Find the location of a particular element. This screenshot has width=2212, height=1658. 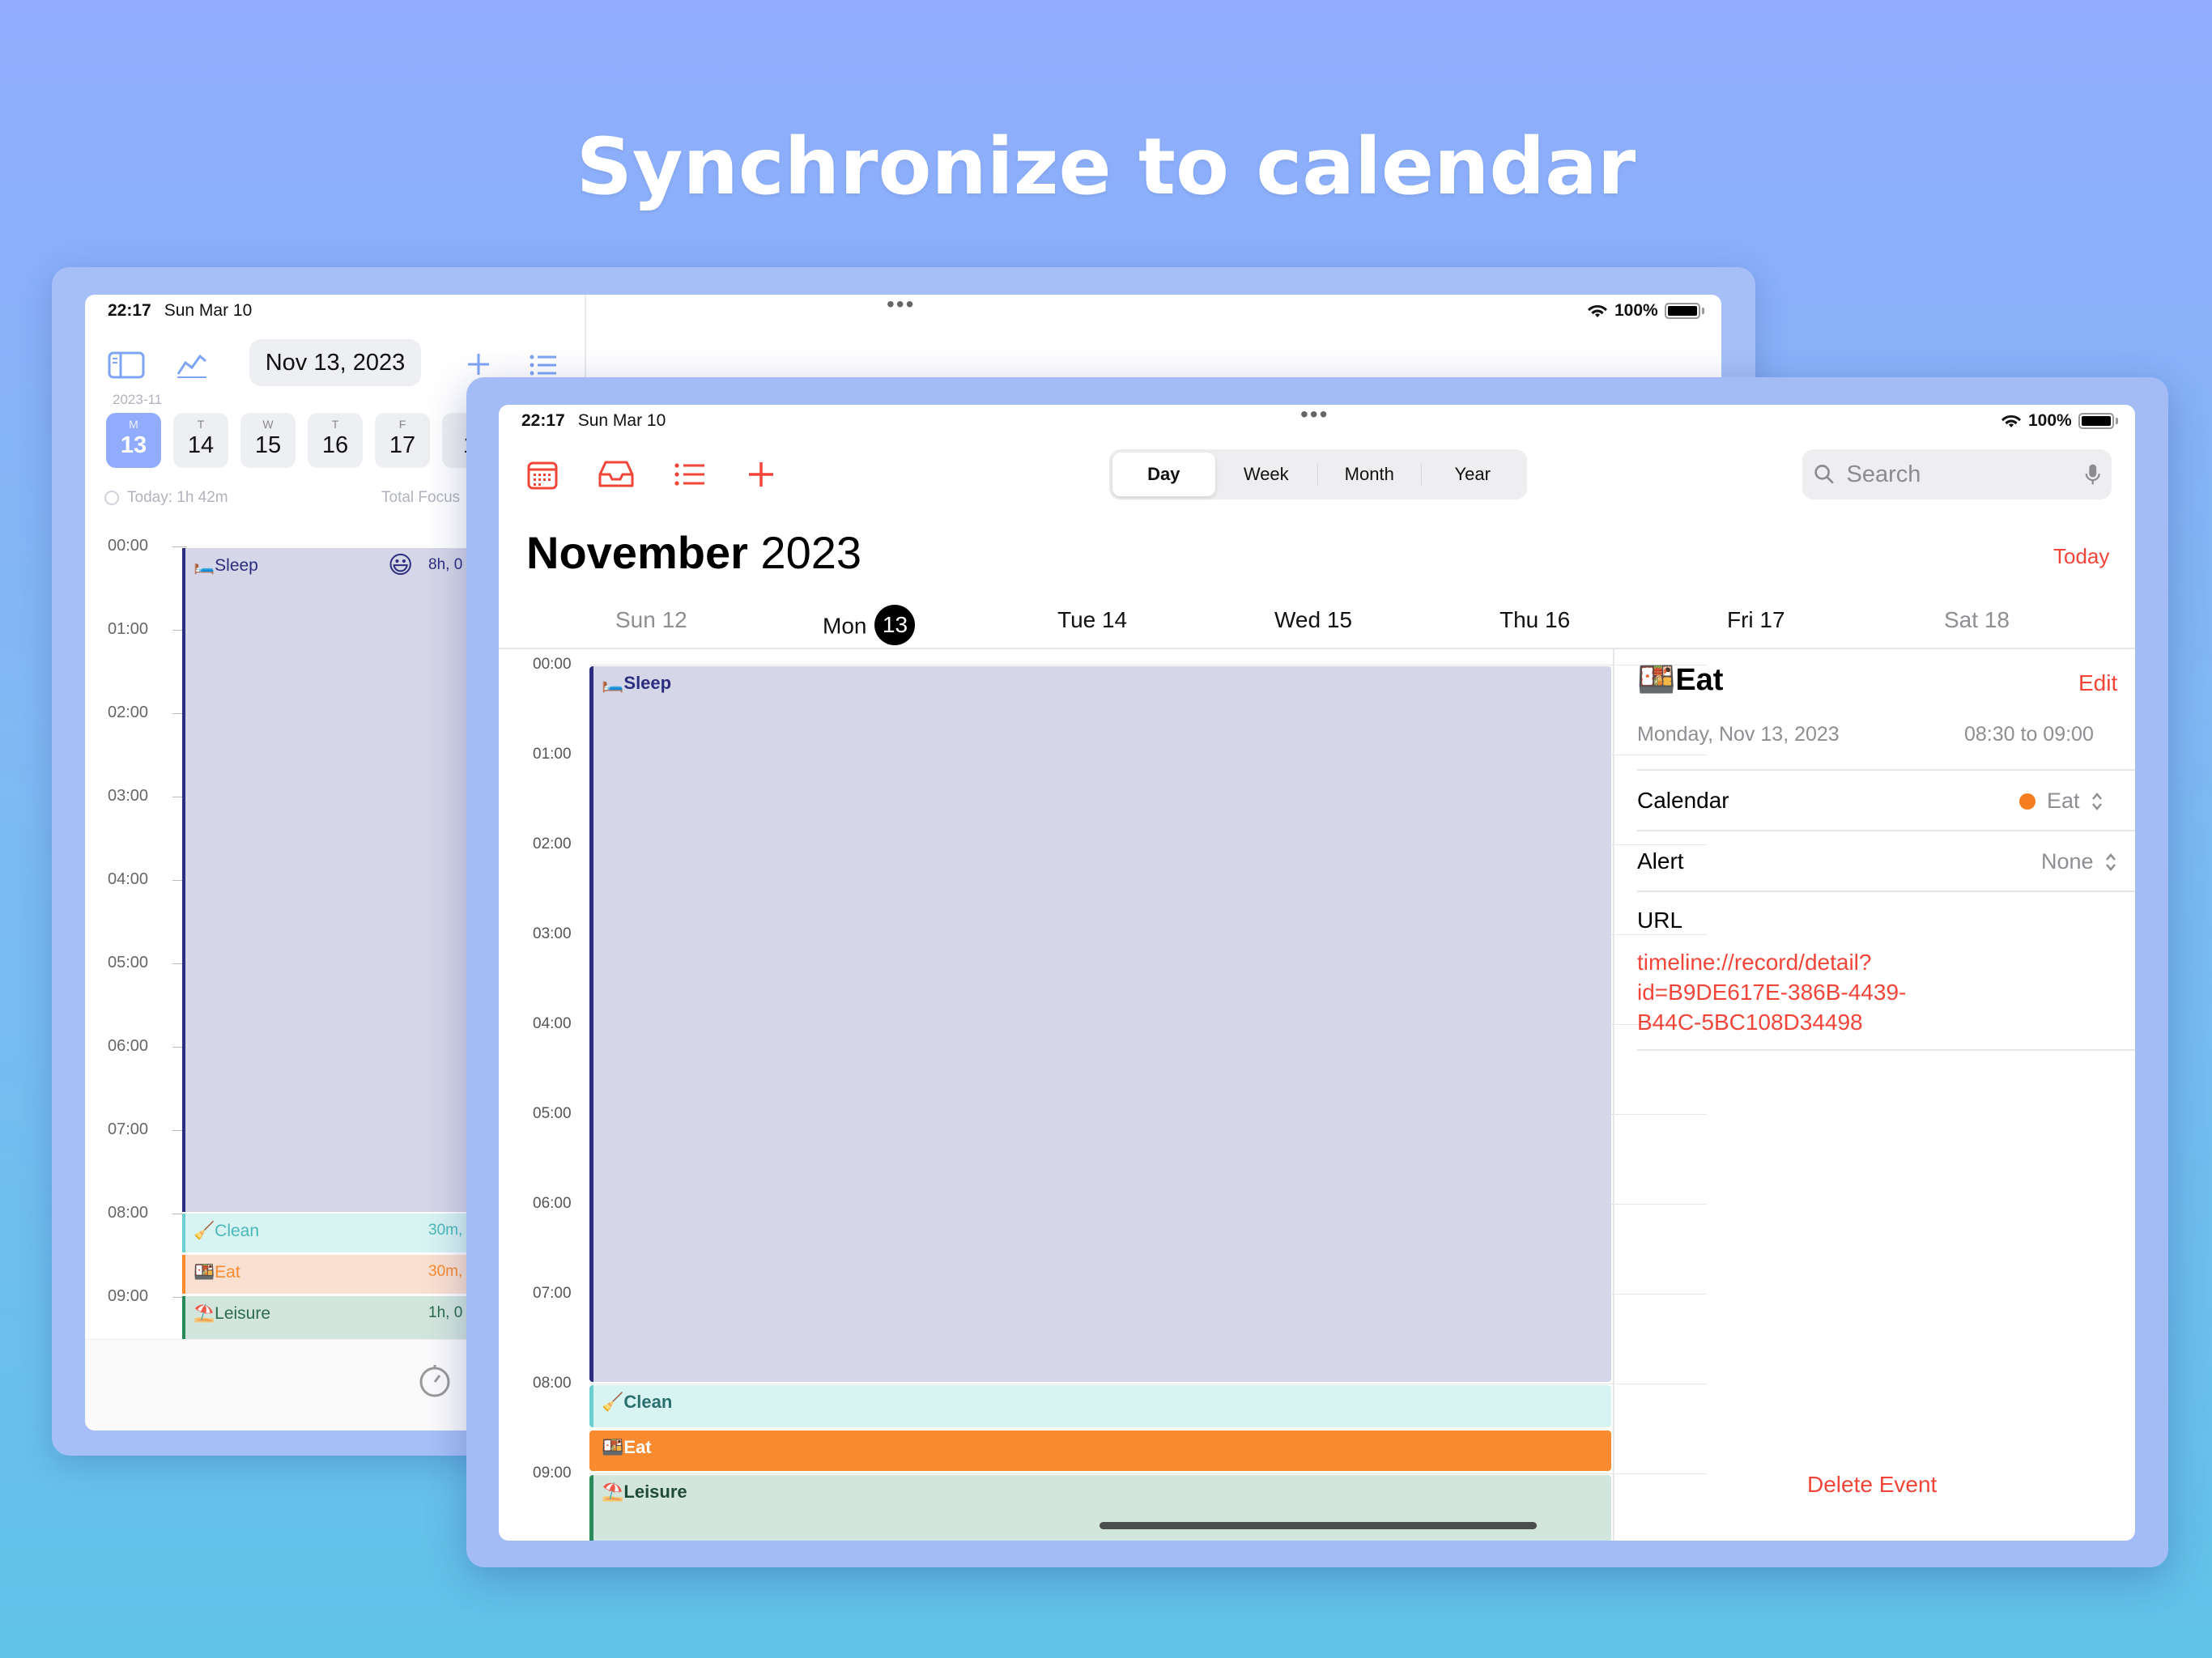

hour-label: 04:00 is located at coordinates (552, 1023).